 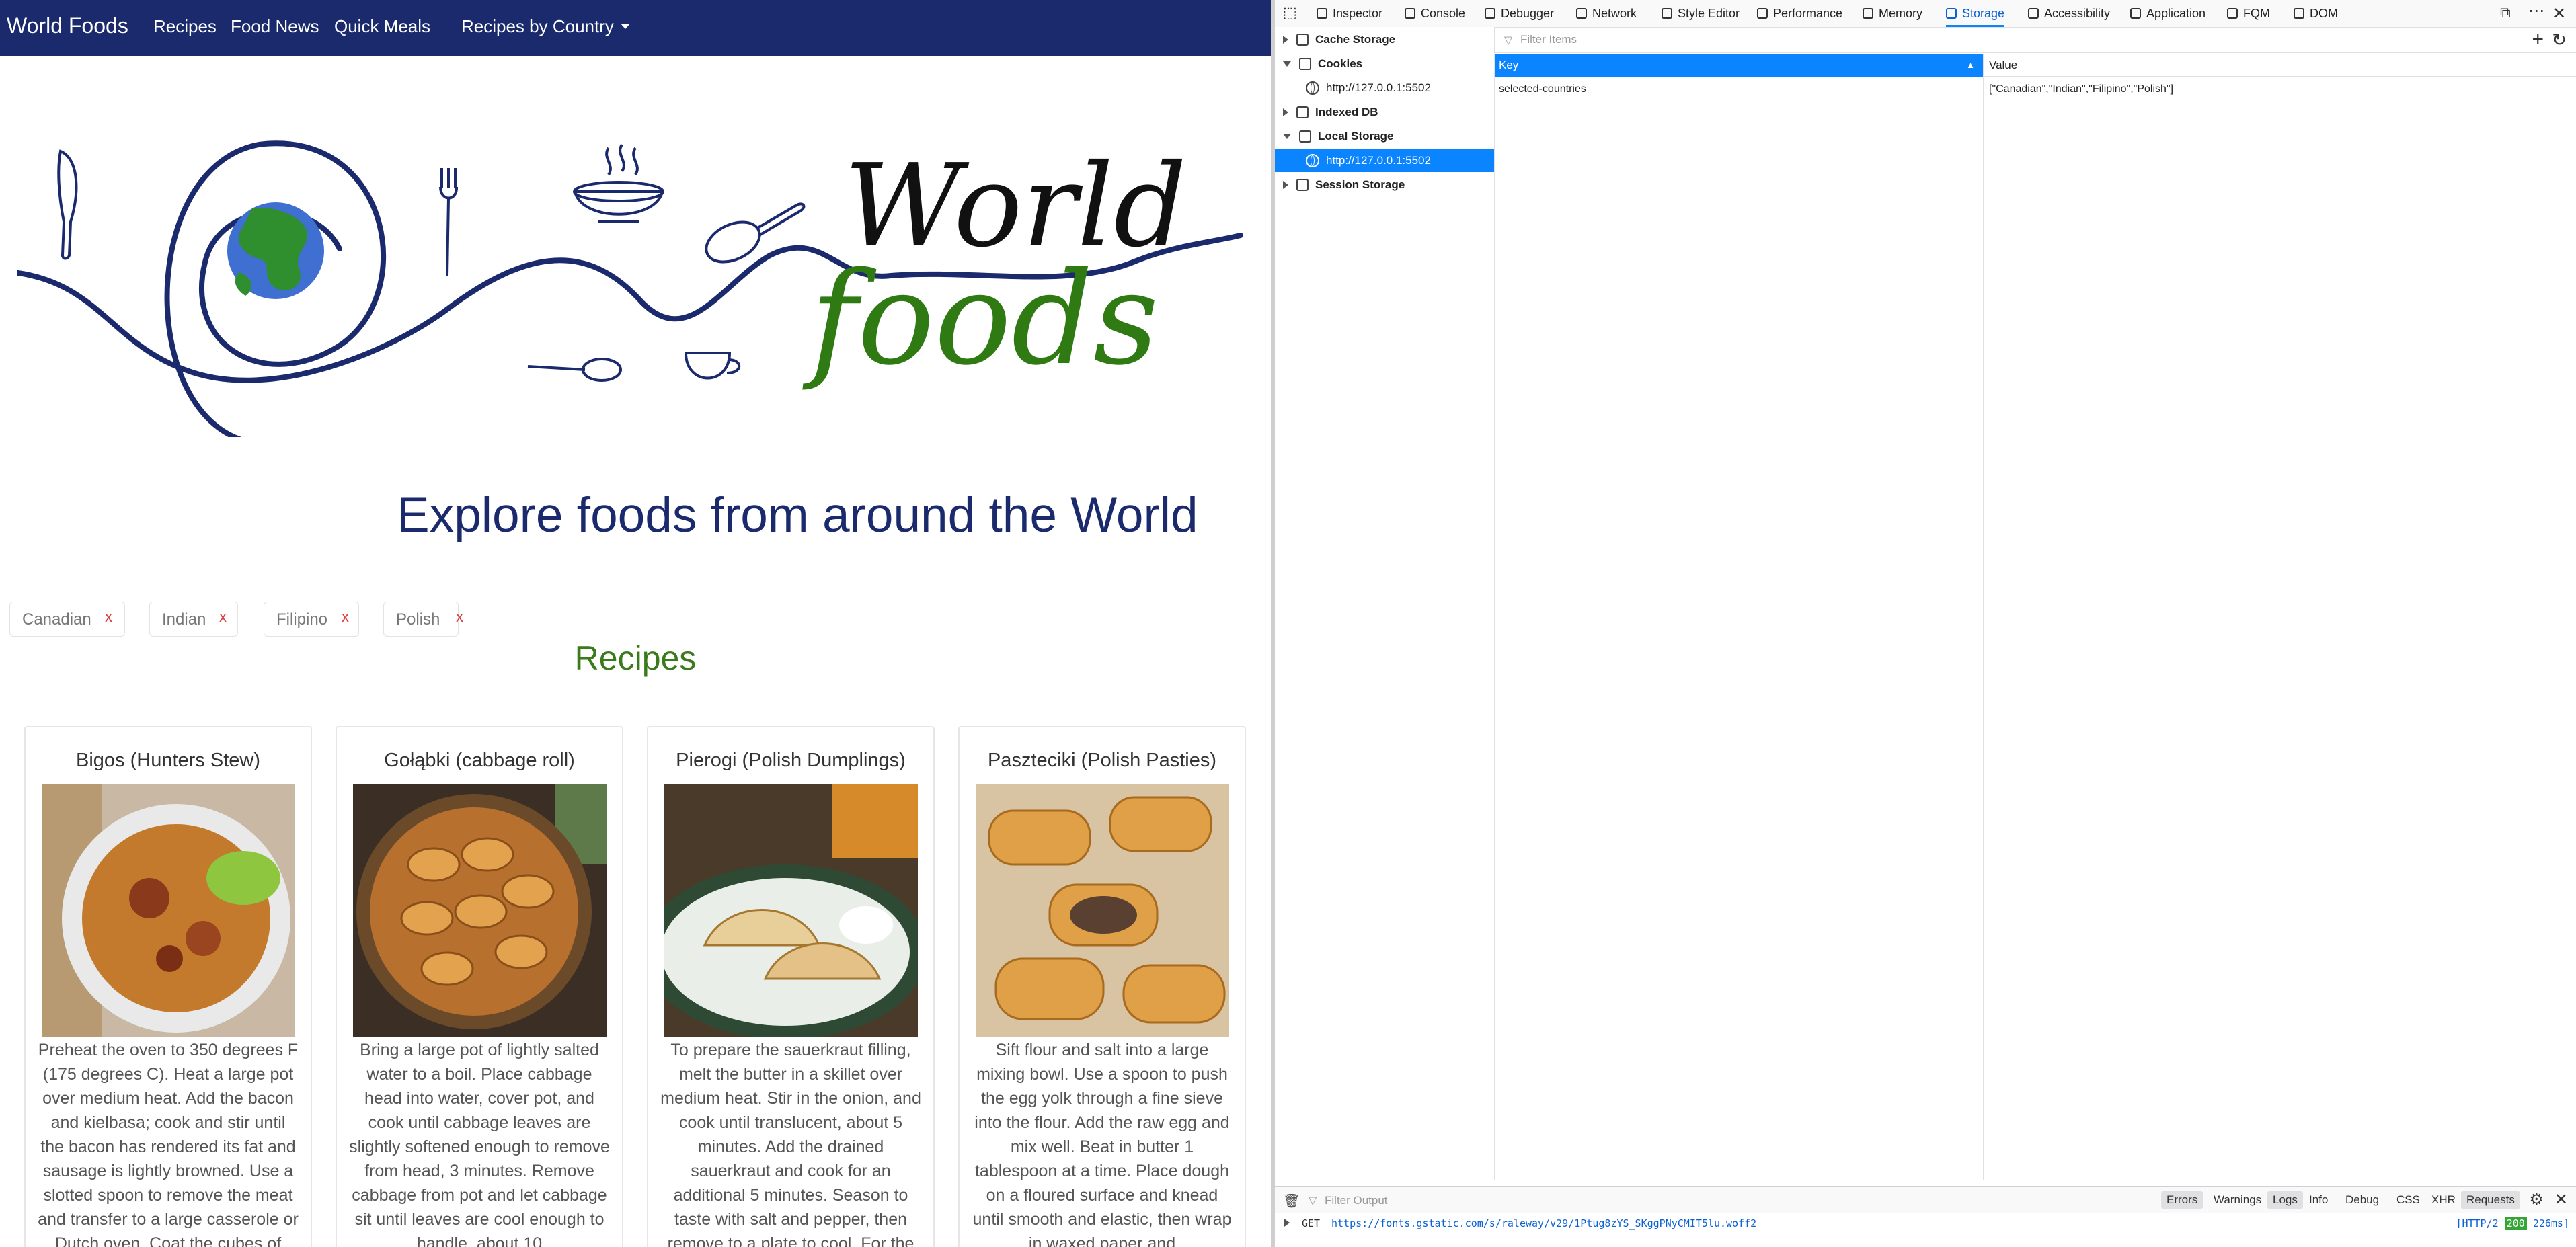 What do you see at coordinates (223, 617) in the screenshot?
I see `remove-chip-indian-icon: x` at bounding box center [223, 617].